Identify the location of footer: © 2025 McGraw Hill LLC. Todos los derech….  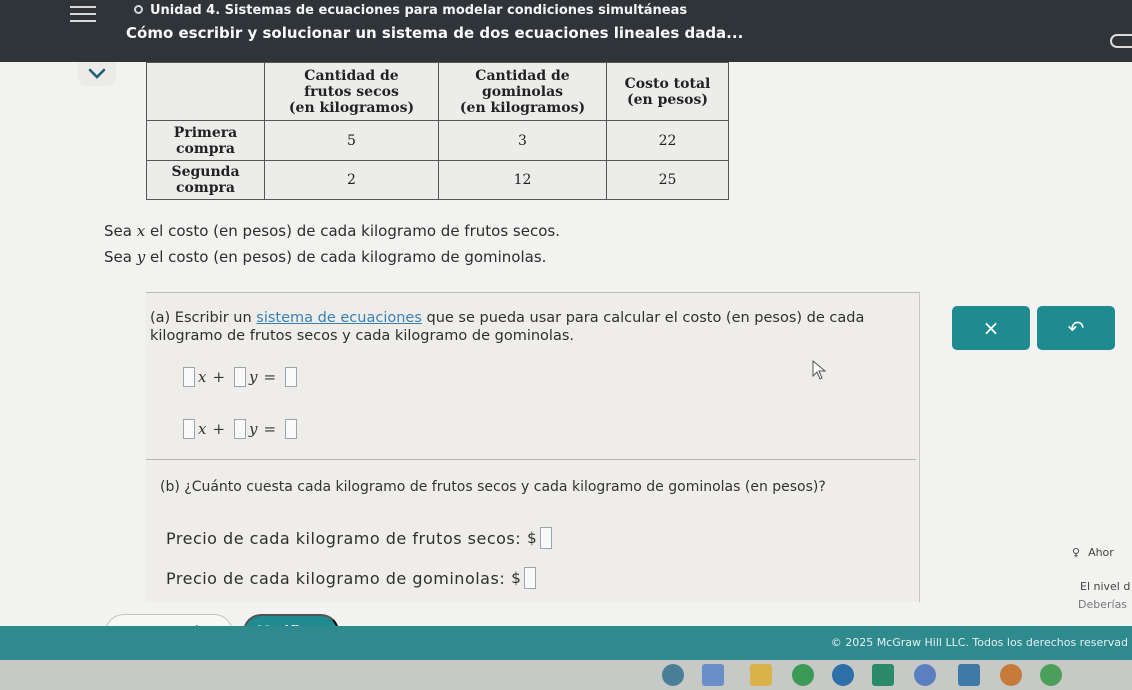
(566, 643).